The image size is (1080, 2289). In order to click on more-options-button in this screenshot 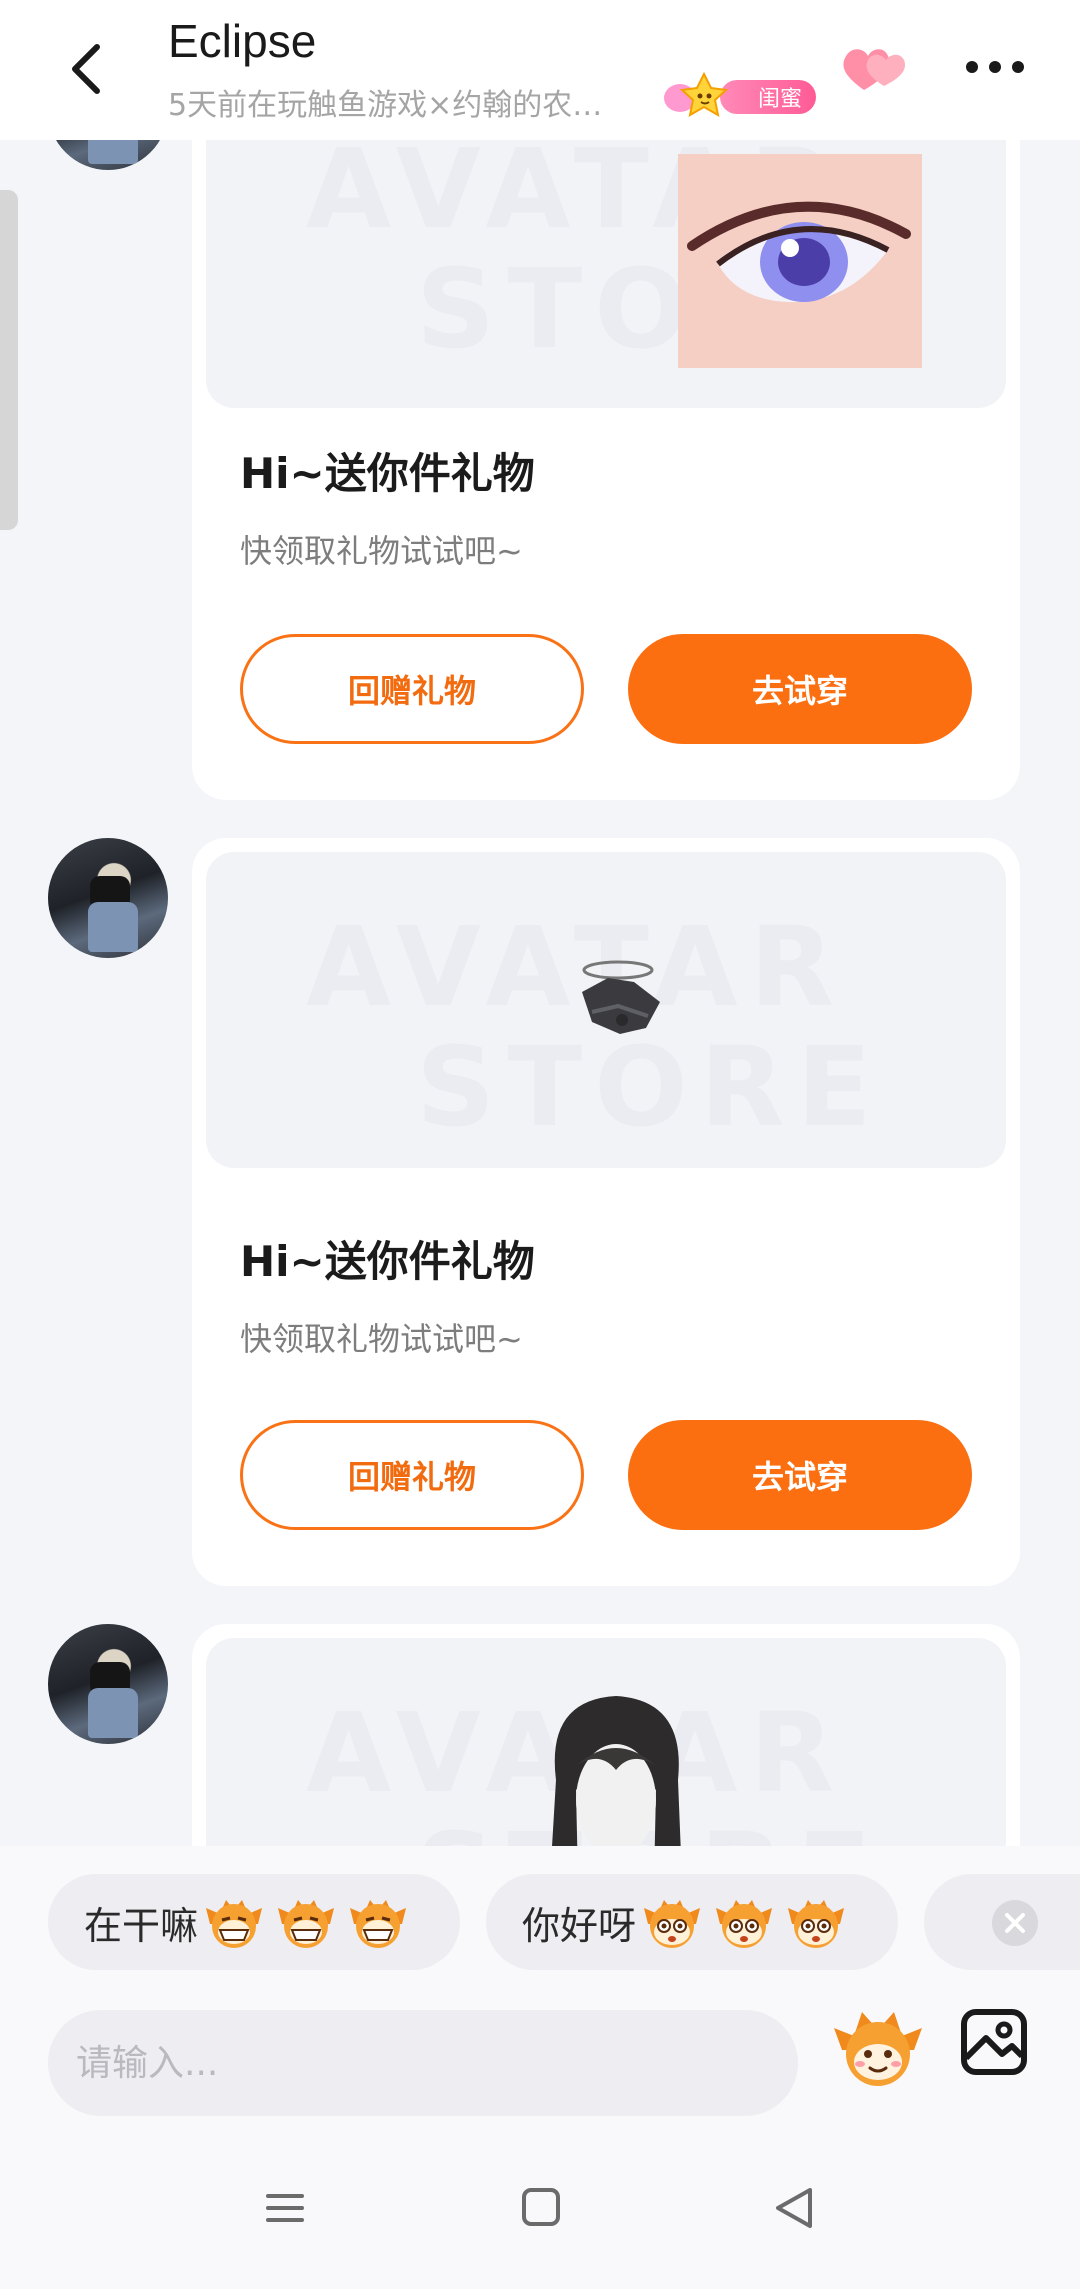, I will do `click(995, 67)`.